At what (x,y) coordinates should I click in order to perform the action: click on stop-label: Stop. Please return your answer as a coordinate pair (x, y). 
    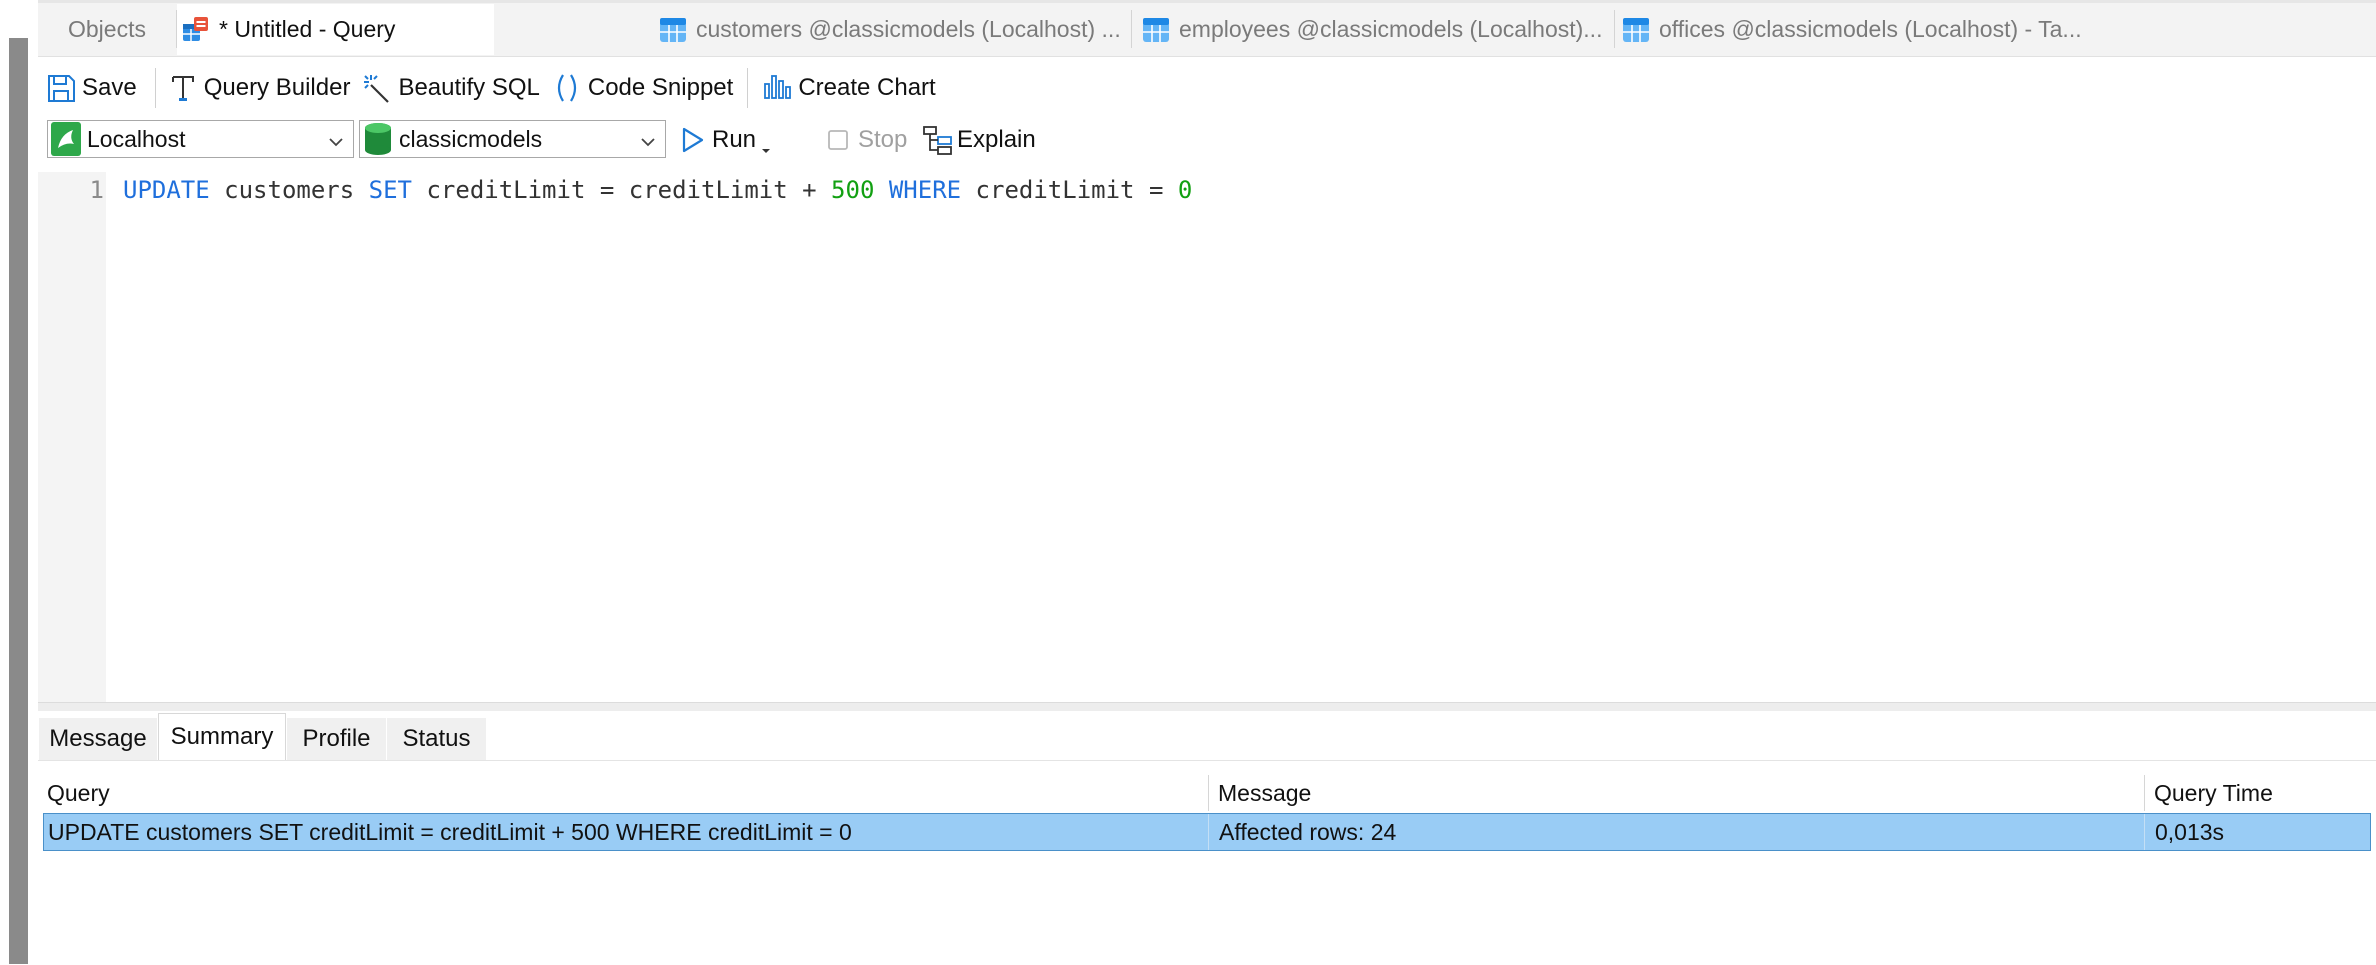
    Looking at the image, I should click on (883, 139).